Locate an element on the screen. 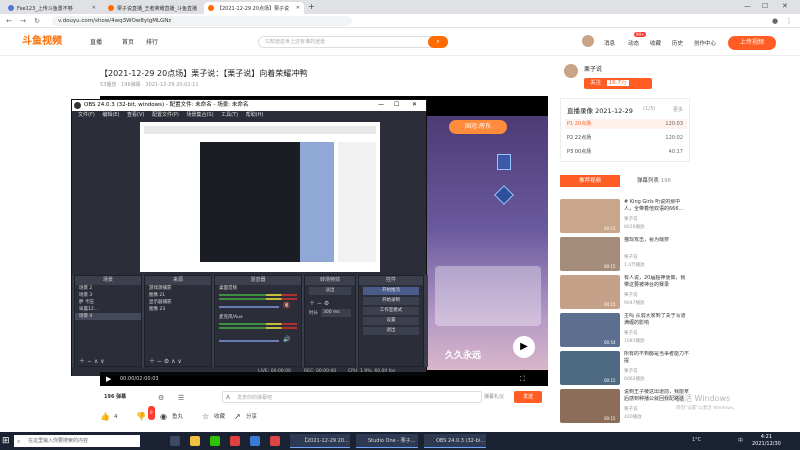  avatar is located at coordinates (588, 41).